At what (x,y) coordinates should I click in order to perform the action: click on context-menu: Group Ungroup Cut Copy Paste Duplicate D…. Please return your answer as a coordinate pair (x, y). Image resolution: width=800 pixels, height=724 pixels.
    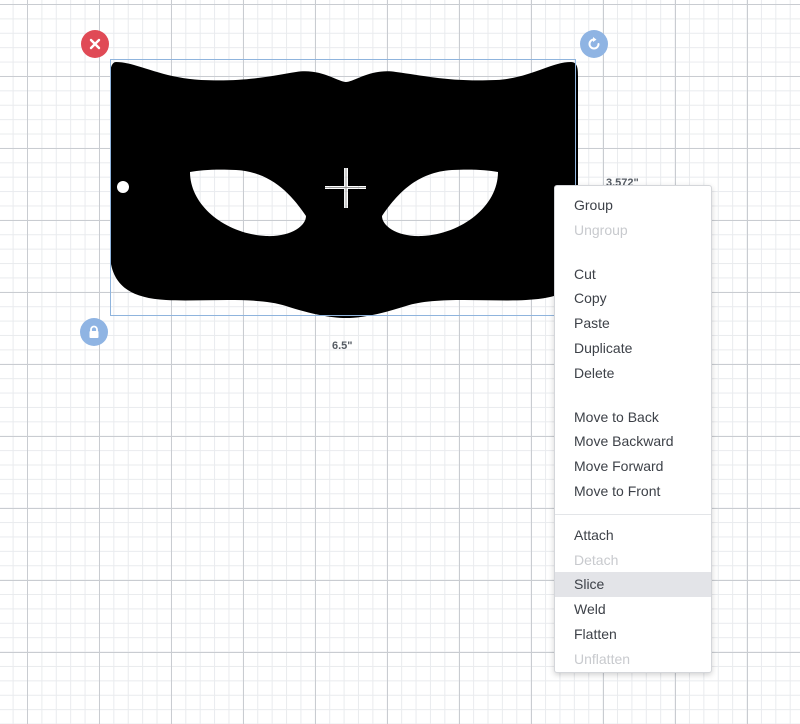
    Looking at the image, I should click on (633, 429).